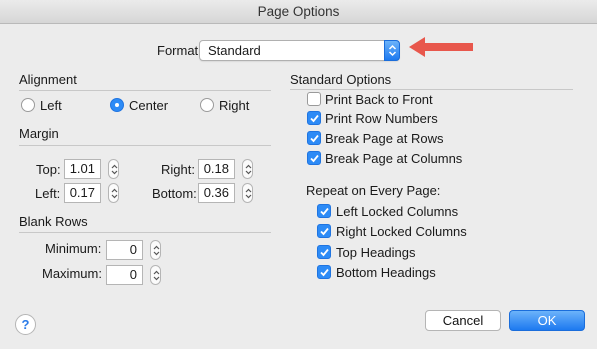  I want to click on radio-align-center-label: Center, so click(149, 105).